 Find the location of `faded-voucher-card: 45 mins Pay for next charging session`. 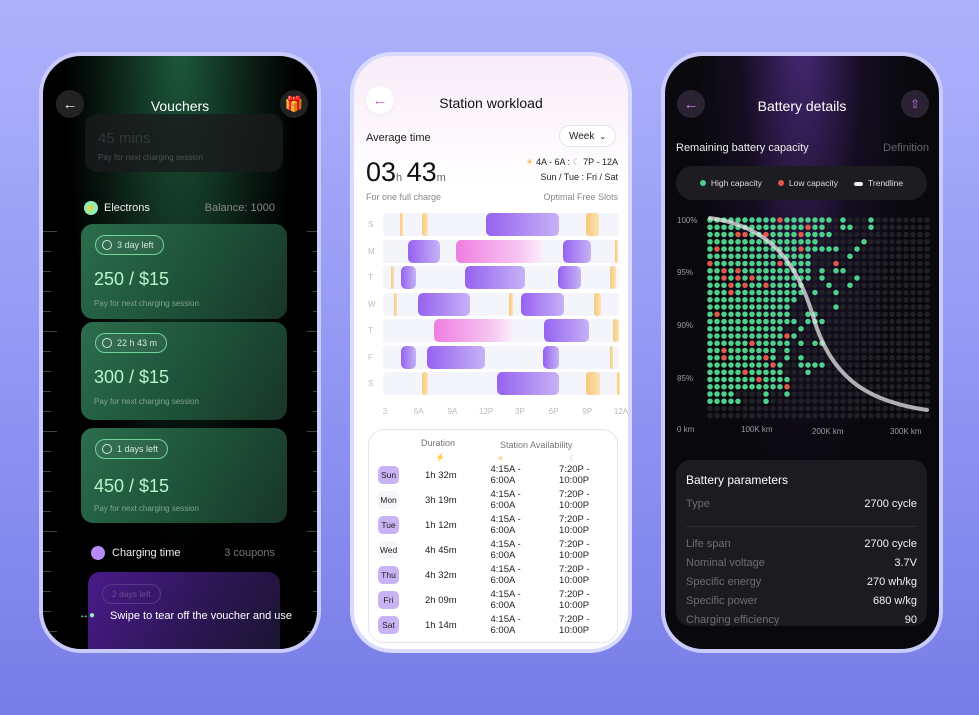

faded-voucher-card: 45 mins Pay for next charging session is located at coordinates (184, 143).